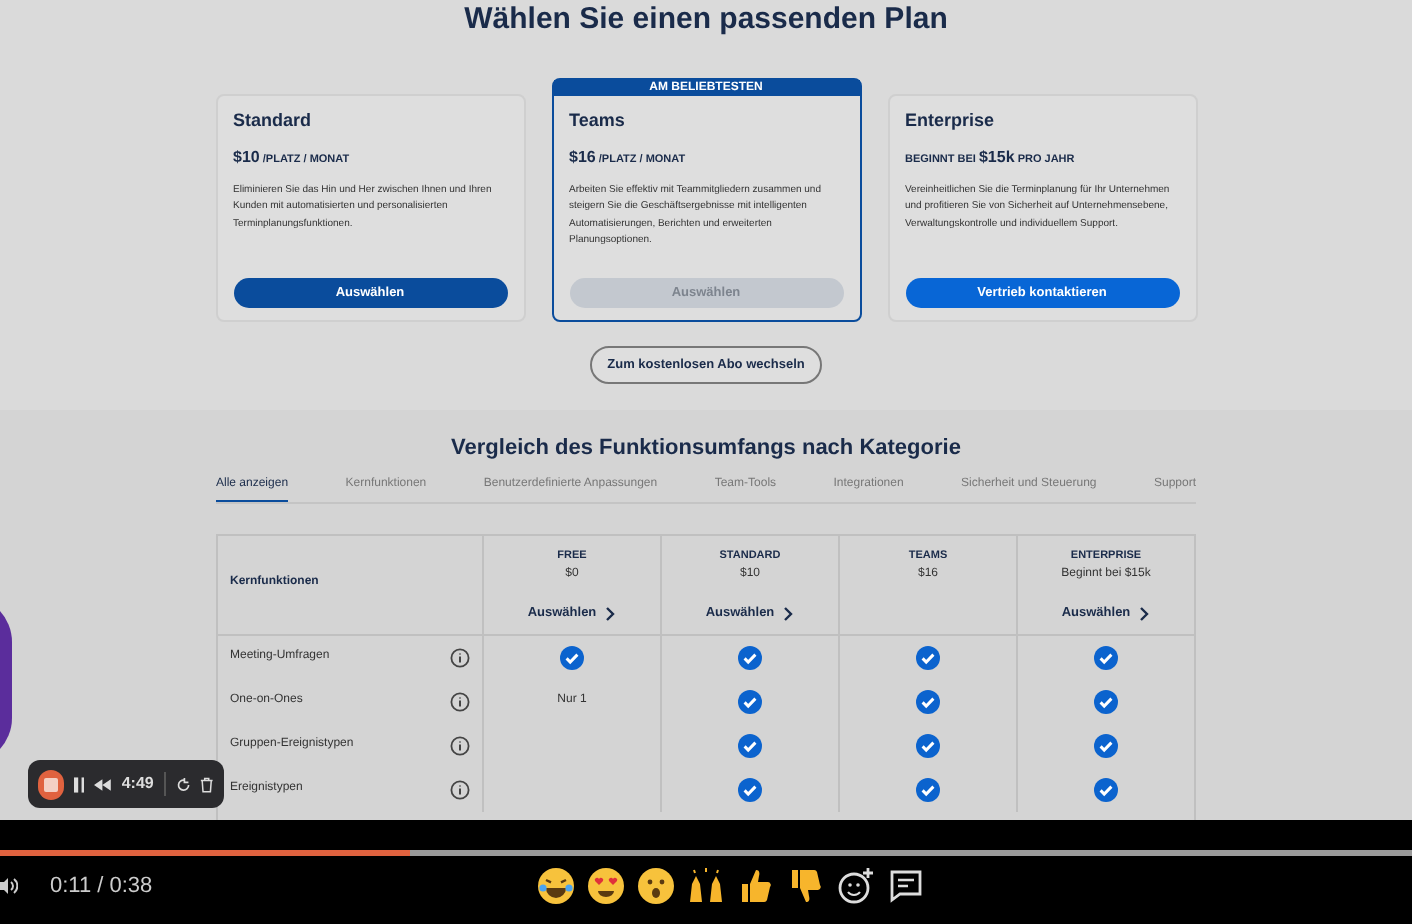 This screenshot has width=1412, height=924. Describe the element at coordinates (79, 784) in the screenshot. I see `pause-icon` at that location.